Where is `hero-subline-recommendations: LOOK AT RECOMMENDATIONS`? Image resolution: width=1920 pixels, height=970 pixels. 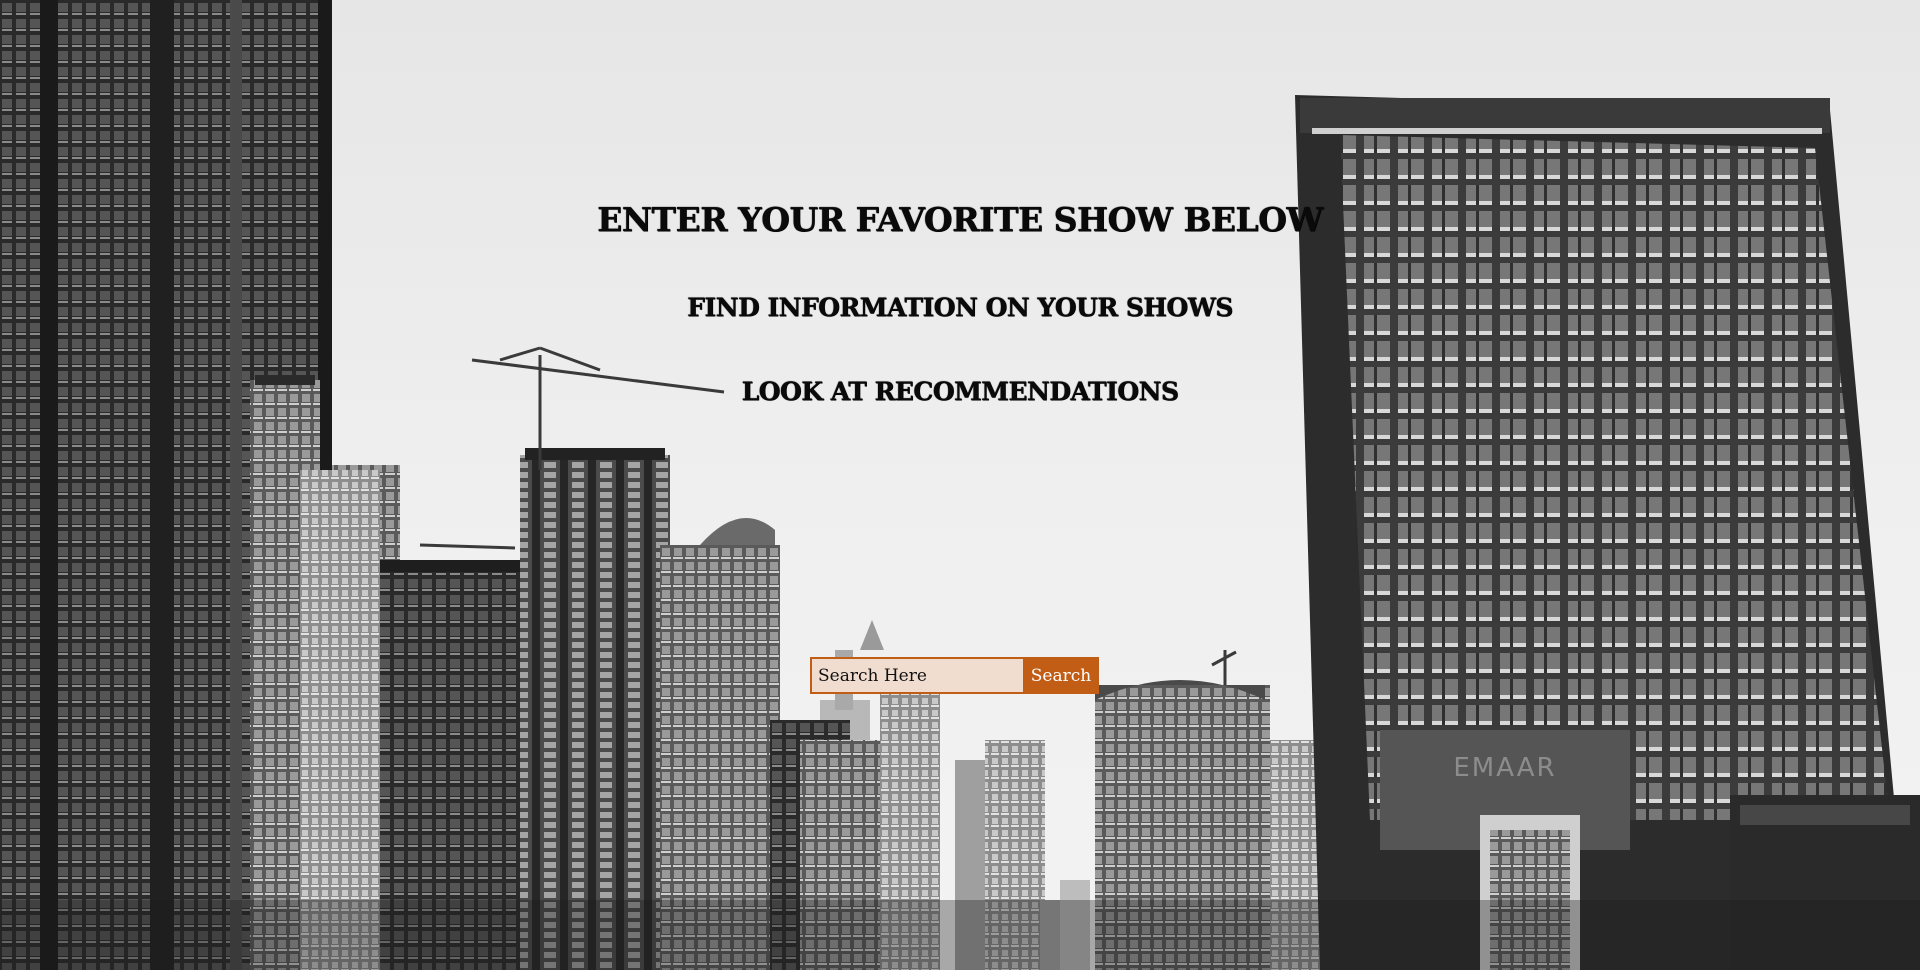 hero-subline-recommendations: LOOK AT RECOMMENDATIONS is located at coordinates (960, 391).